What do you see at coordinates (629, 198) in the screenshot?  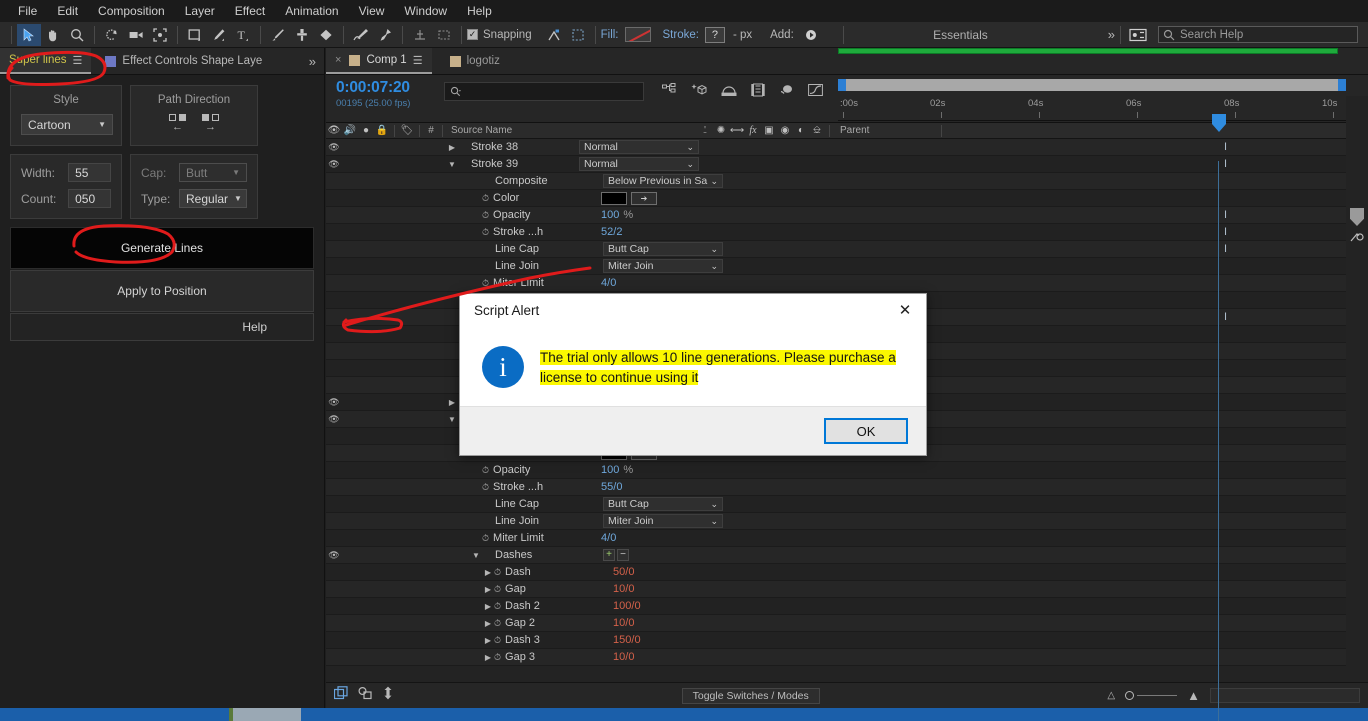 I see `property-value: ➔` at bounding box center [629, 198].